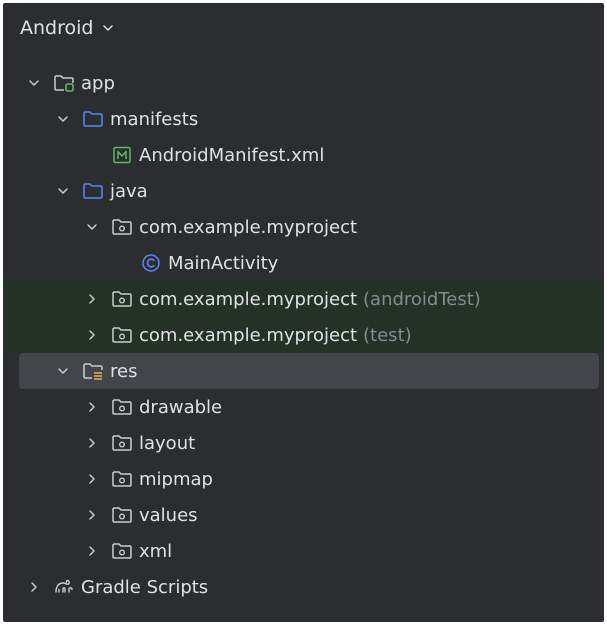  What do you see at coordinates (124, 371) in the screenshot?
I see `tree-item-label: res` at bounding box center [124, 371].